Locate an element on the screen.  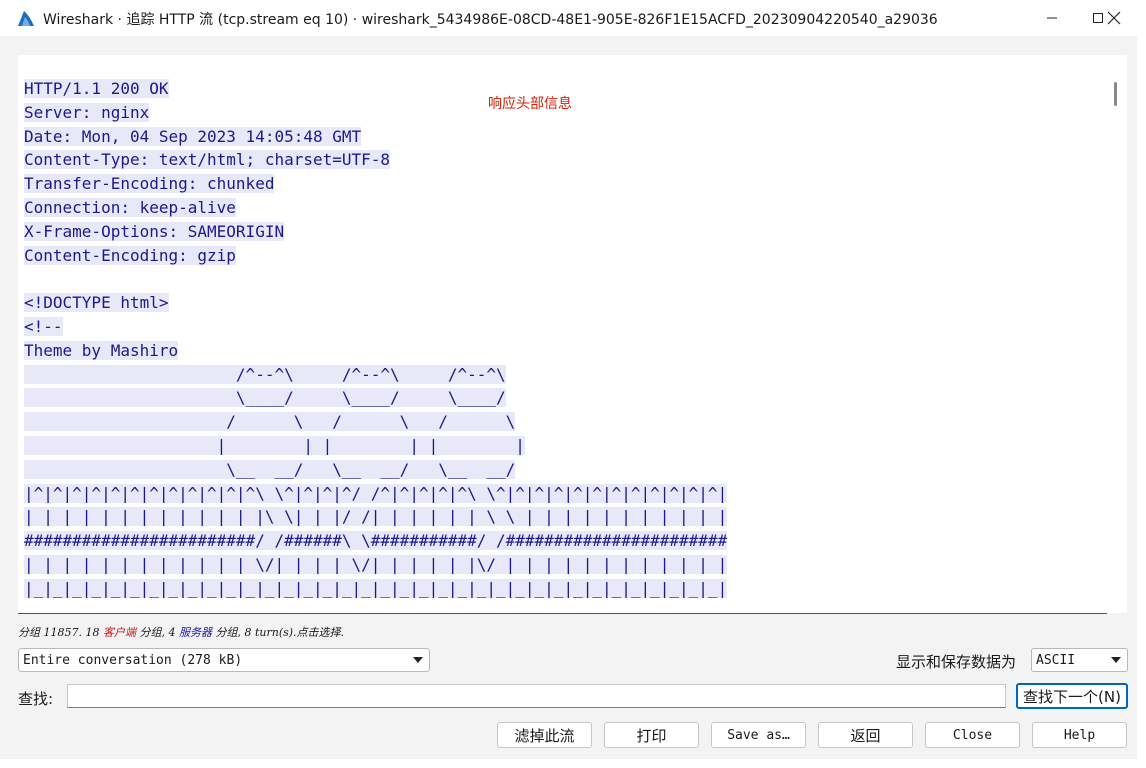
stream-line: \__ __/ \__ __/ \__ __/ is located at coordinates (375, 470).